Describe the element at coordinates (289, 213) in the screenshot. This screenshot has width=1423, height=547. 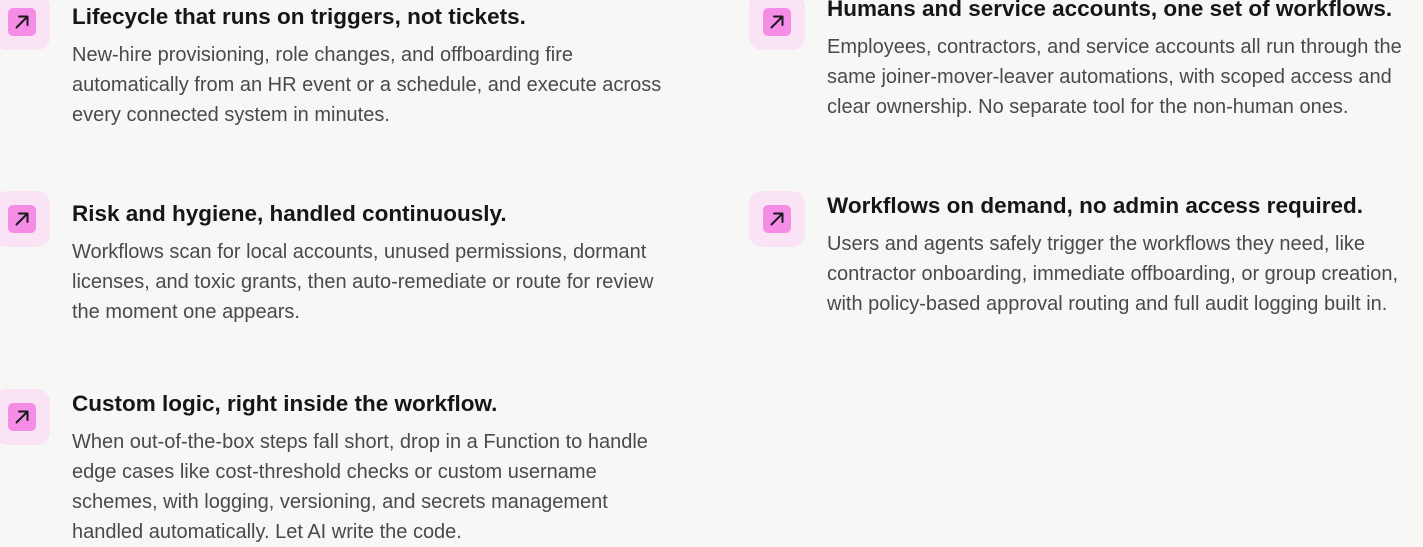
I see `feature-title: Risk and hygiene, handled continuously.` at that location.